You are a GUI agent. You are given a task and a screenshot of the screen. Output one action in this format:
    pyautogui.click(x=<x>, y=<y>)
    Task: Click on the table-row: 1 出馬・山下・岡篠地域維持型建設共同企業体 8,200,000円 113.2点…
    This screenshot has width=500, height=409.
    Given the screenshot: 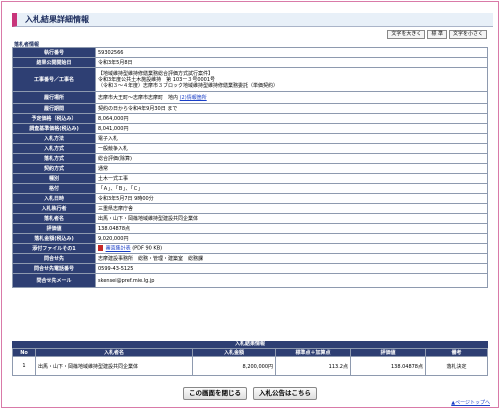 What is the action you would take?
    pyautogui.click(x=250, y=366)
    